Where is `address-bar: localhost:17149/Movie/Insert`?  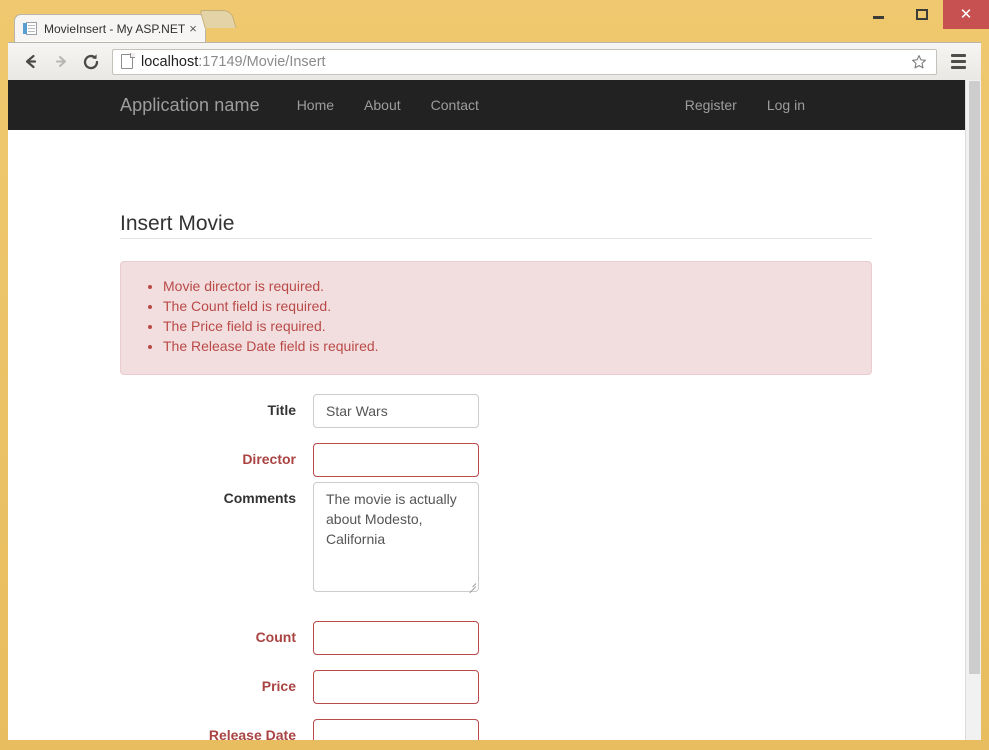
address-bar: localhost:17149/Movie/Insert is located at coordinates (524, 61).